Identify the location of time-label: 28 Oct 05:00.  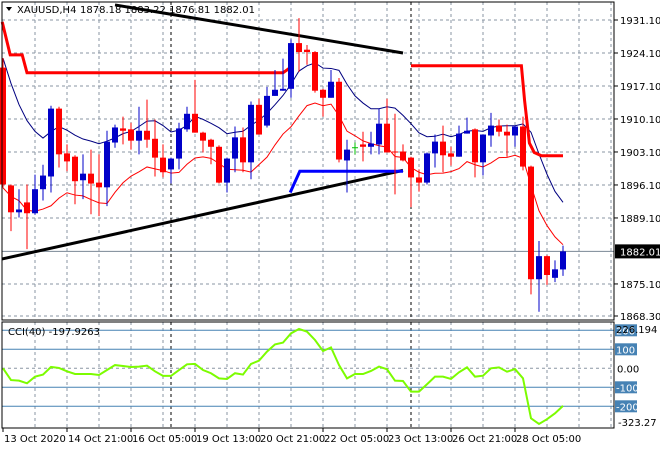
(548, 439).